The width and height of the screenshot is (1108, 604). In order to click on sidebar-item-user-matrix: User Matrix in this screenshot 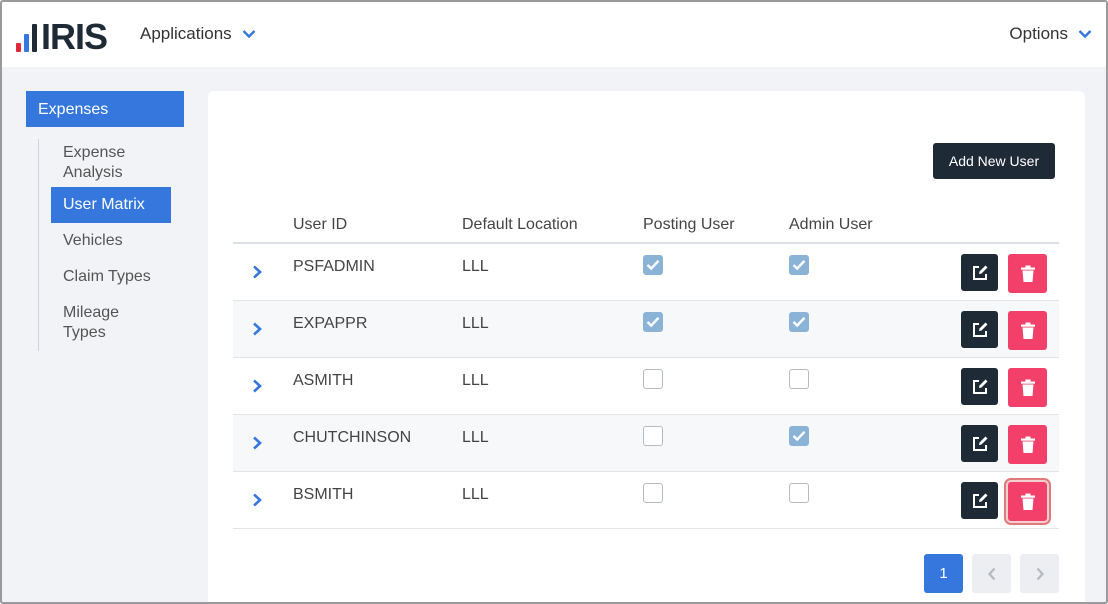, I will do `click(111, 205)`.